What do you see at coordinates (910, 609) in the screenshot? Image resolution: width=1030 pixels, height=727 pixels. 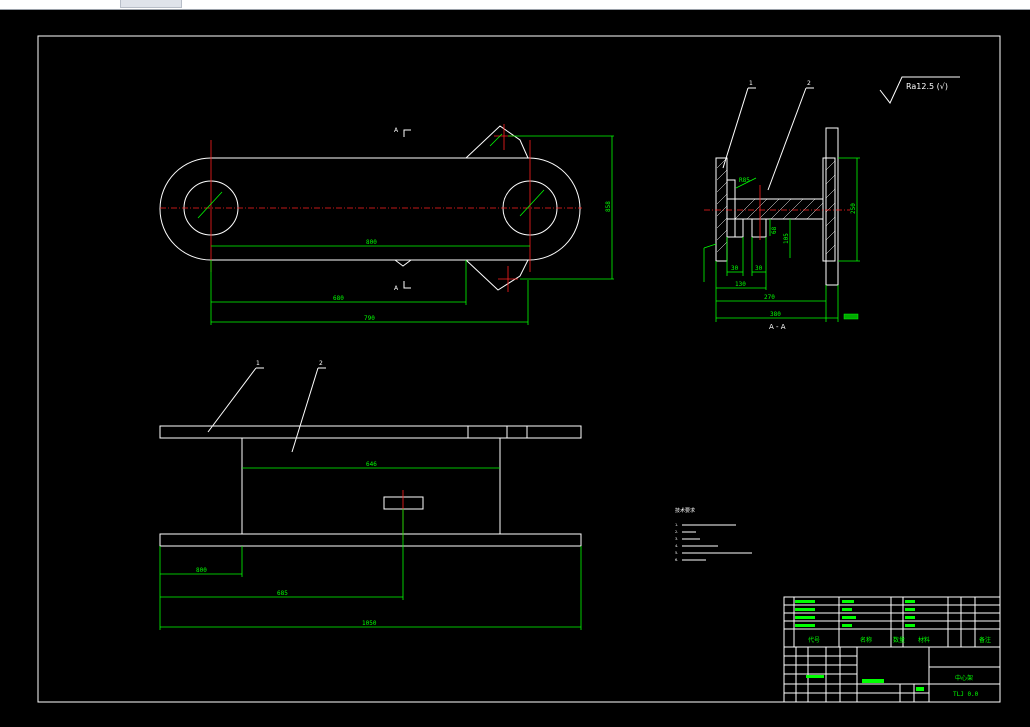 I see `part-row-2-mat` at bounding box center [910, 609].